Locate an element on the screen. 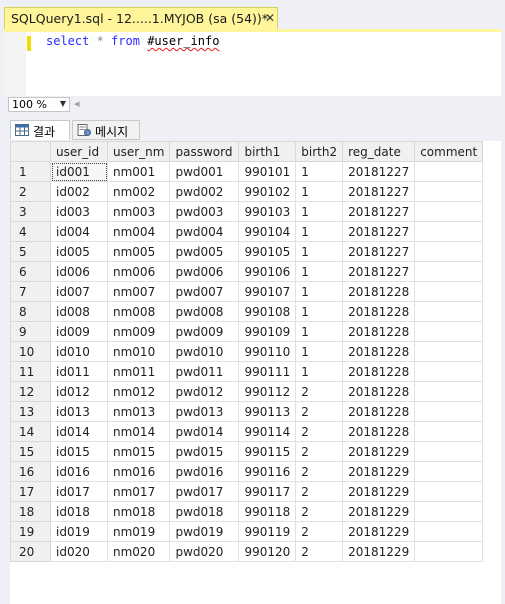 Image resolution: width=505 pixels, height=604 pixels. grid-cell-birth1: 990107 is located at coordinates (267, 291).